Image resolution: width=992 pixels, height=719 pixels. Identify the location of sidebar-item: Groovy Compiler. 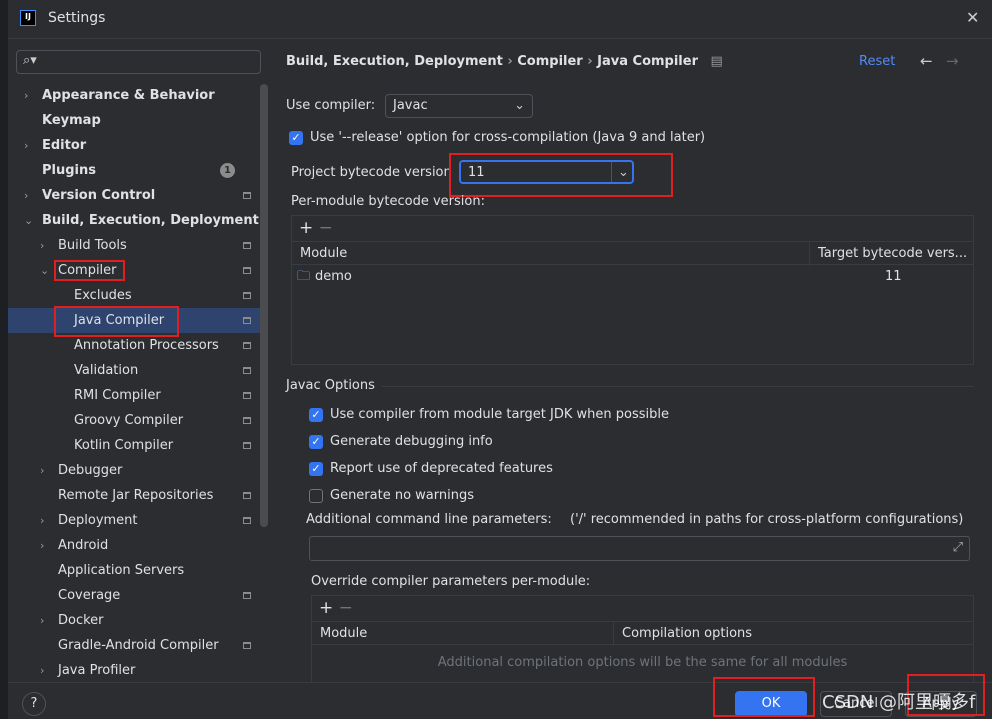
(138, 420).